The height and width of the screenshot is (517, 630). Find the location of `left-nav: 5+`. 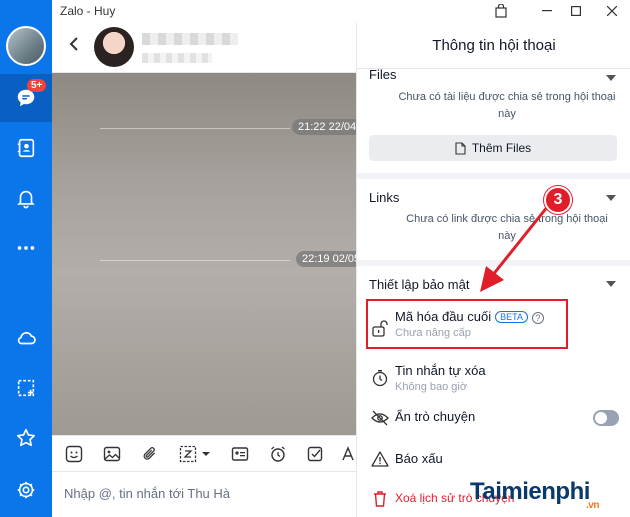

left-nav: 5+ is located at coordinates (26, 258).